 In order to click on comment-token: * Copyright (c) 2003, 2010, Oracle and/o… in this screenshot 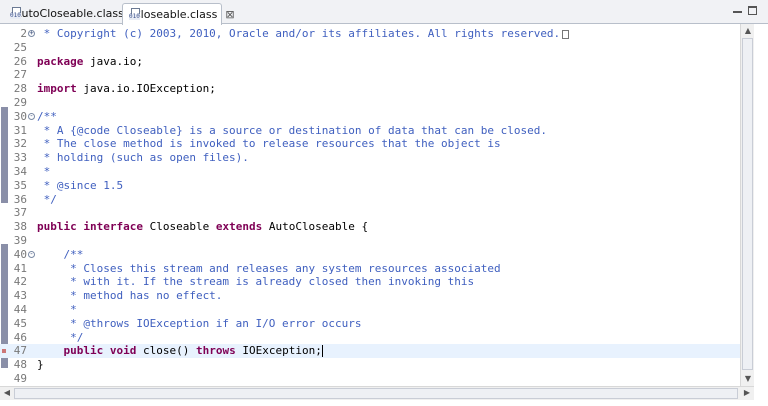, I will do `click(299, 33)`.